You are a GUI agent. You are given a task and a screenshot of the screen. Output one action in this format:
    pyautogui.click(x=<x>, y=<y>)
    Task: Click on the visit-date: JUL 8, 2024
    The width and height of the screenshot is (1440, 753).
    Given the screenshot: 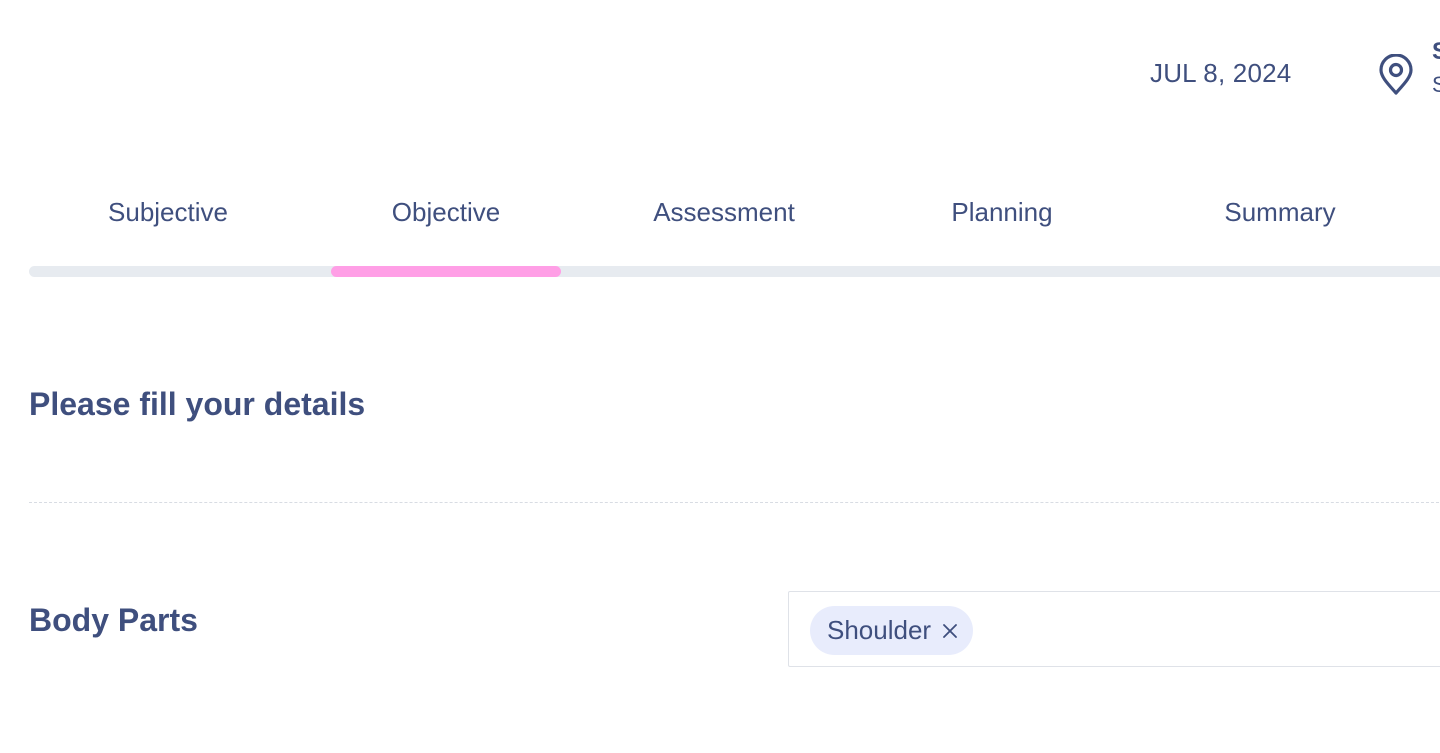 What is the action you would take?
    pyautogui.click(x=1221, y=73)
    